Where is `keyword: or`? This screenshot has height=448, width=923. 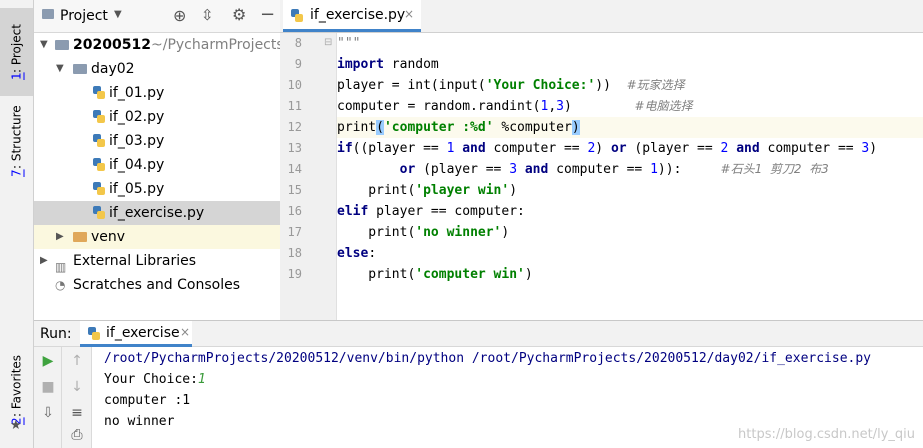
keyword: or is located at coordinates (618, 148).